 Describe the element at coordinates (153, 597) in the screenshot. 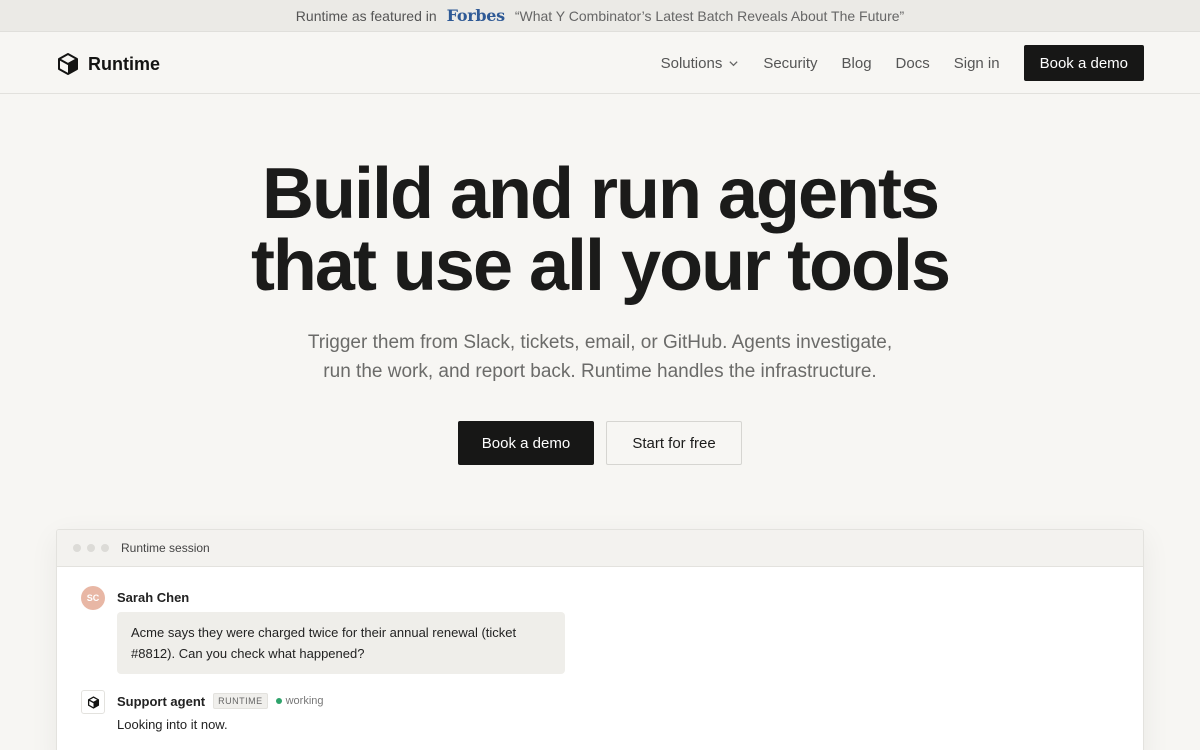

I see `message-author: Sarah Chen` at that location.